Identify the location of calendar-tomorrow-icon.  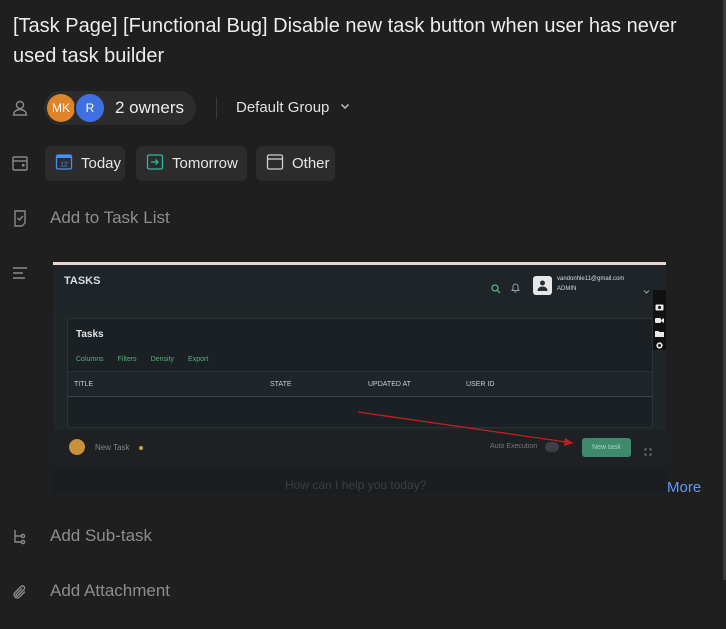
(155, 164).